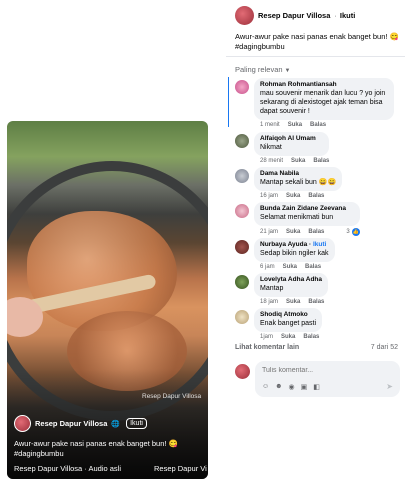  What do you see at coordinates (291, 280) in the screenshot?
I see `comment-author: Lovelyta Adha Adha` at bounding box center [291, 280].